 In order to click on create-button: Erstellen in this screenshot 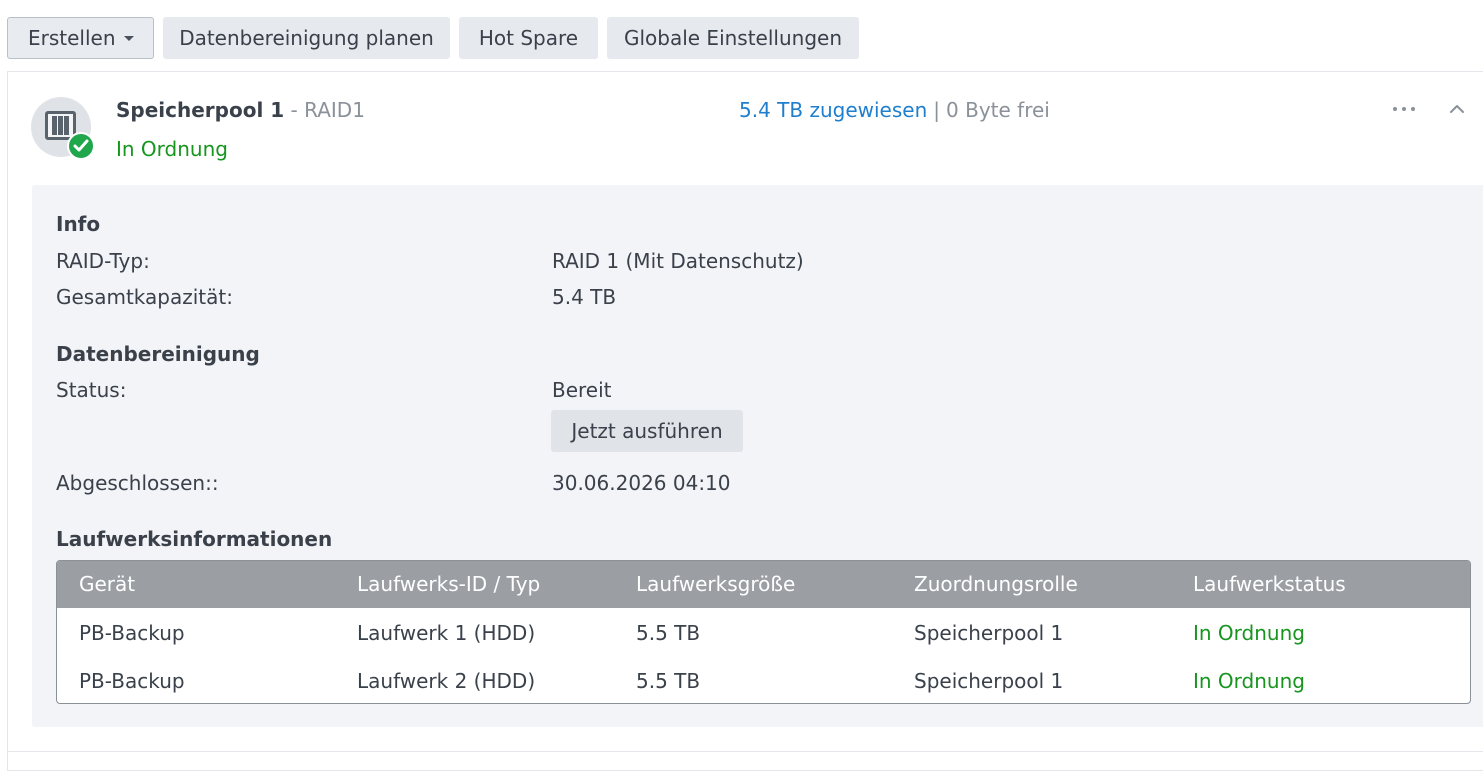, I will do `click(80, 38)`.